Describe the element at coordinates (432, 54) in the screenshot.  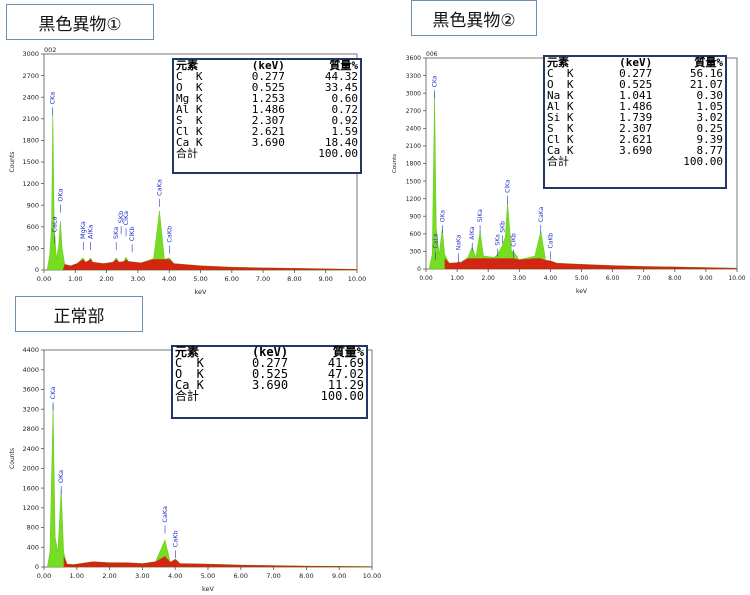
I see `spectrum-id: 006` at that location.